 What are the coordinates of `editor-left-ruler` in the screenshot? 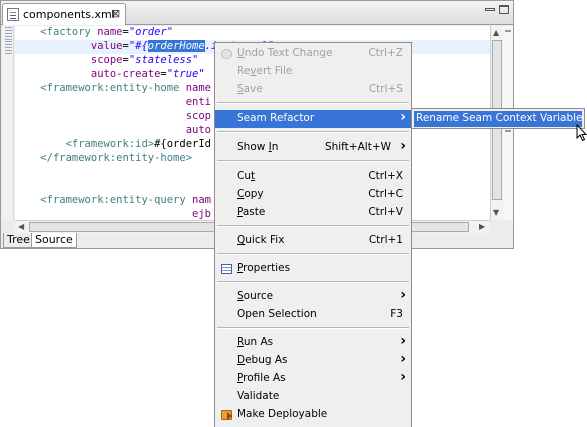 It's located at (8, 123).